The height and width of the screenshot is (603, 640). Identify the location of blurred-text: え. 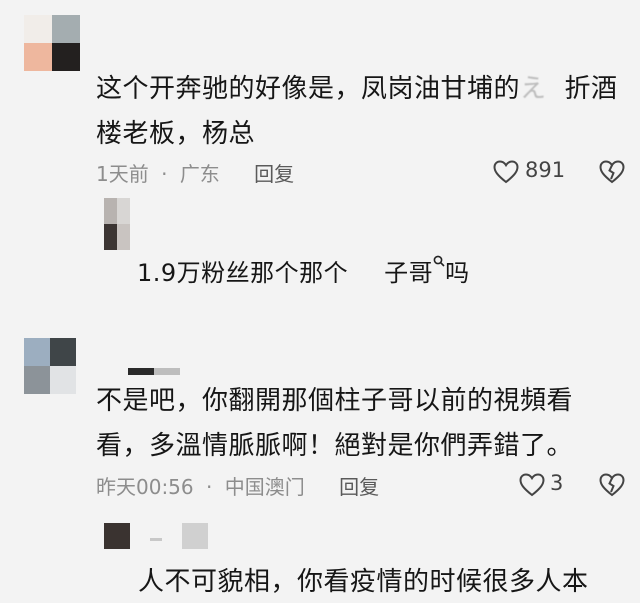
(533, 89).